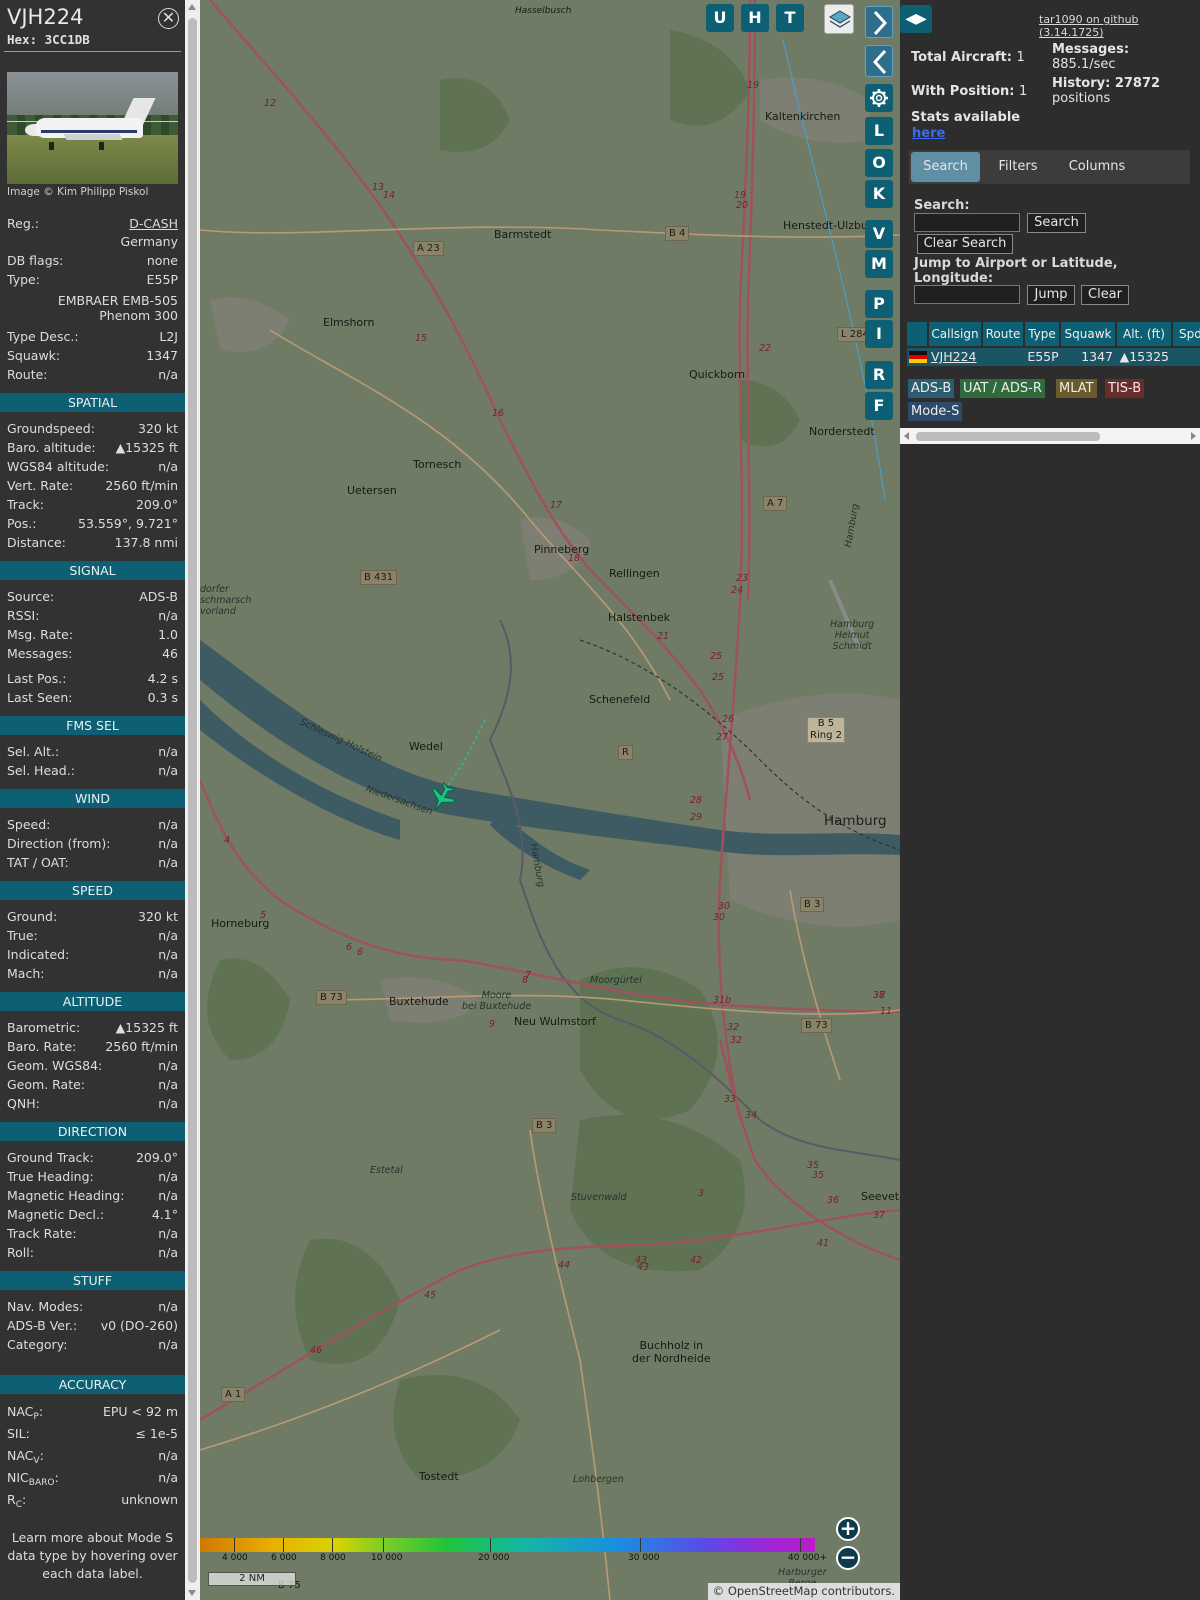 The image size is (1200, 1600). What do you see at coordinates (156, 1157) in the screenshot?
I see `info-value: 209.0°` at bounding box center [156, 1157].